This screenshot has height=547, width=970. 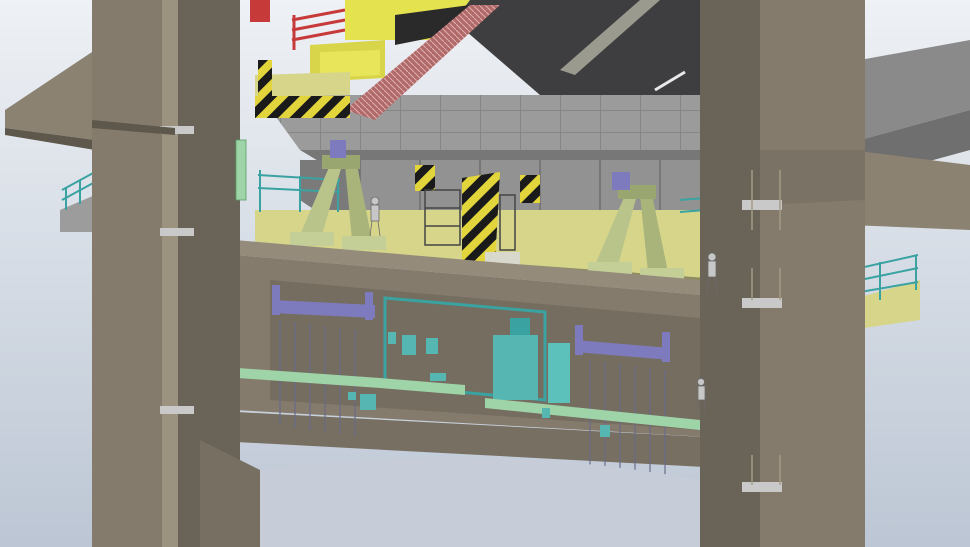 I want to click on hydraulic-unit-side, so click(x=559, y=373).